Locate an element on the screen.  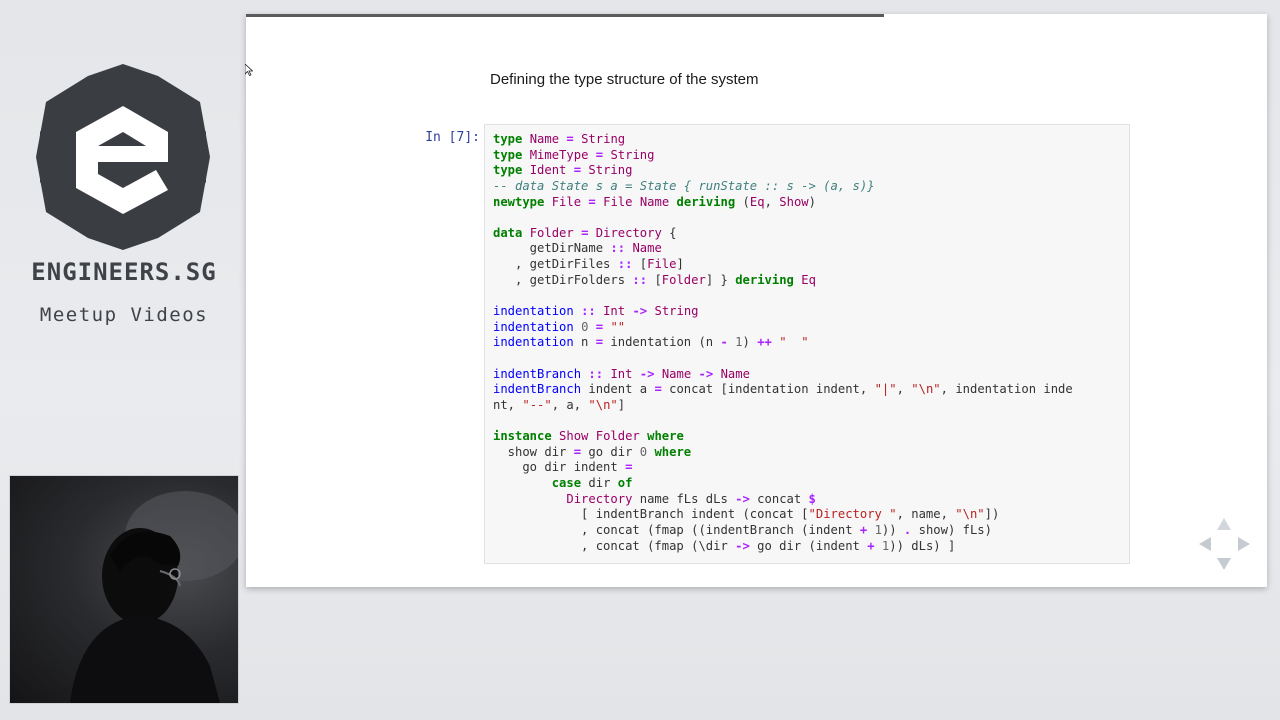
code-token: , getDirFolders is located at coordinates (563, 279).